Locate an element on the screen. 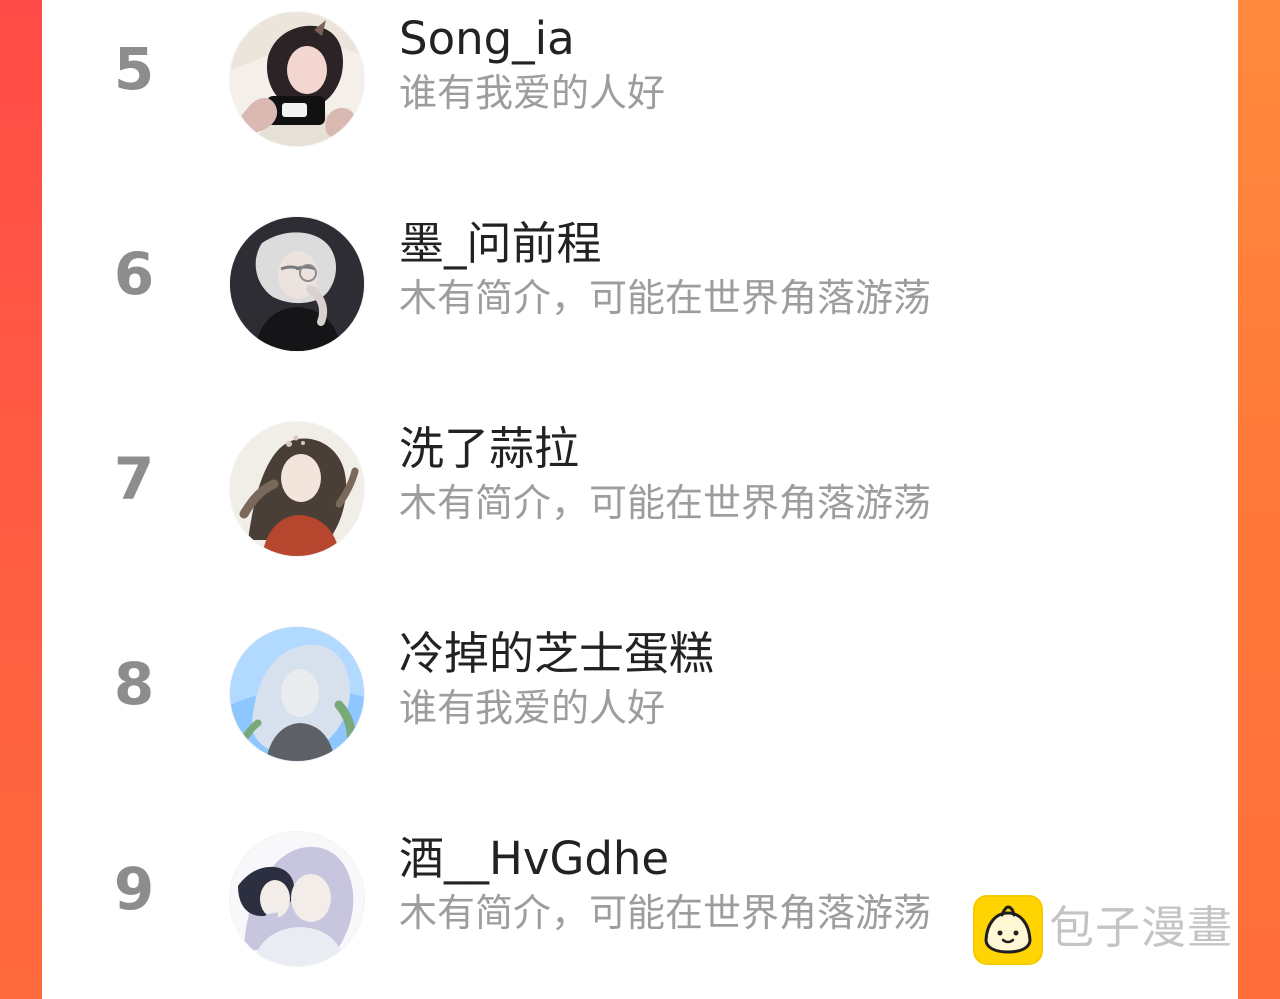 The height and width of the screenshot is (999, 1280). left-side-gradient is located at coordinates (21, 499).